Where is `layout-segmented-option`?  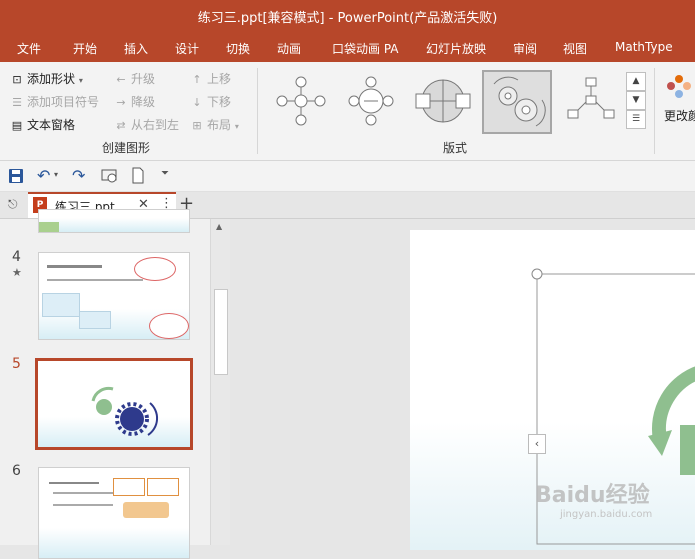
layout-segmented-option is located at coordinates (443, 101).